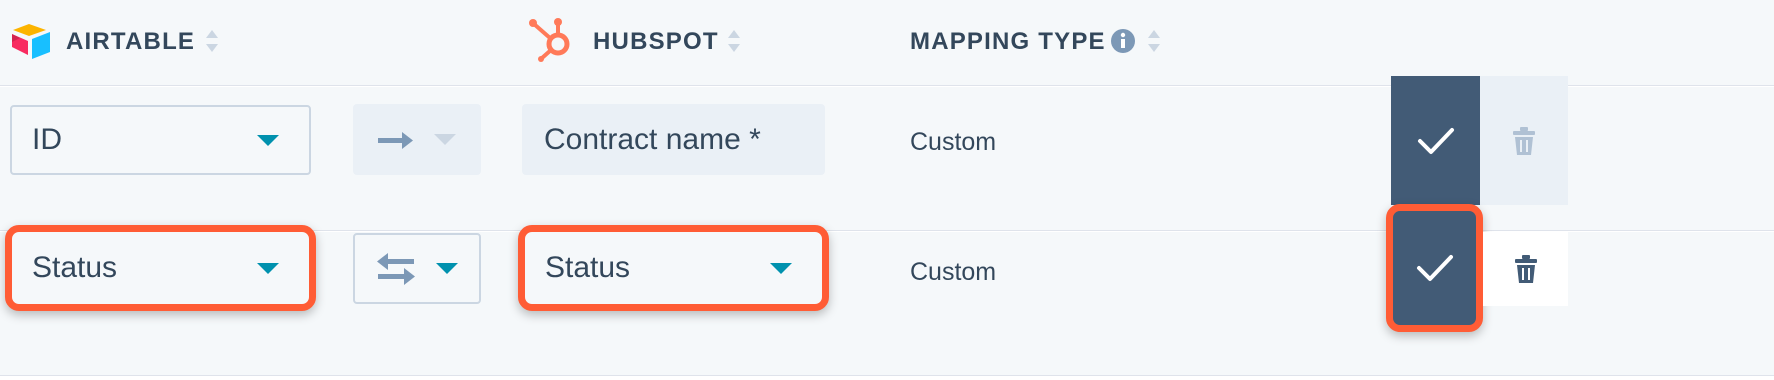  Describe the element at coordinates (588, 267) in the screenshot. I see `hubspot-field-value: Status` at that location.